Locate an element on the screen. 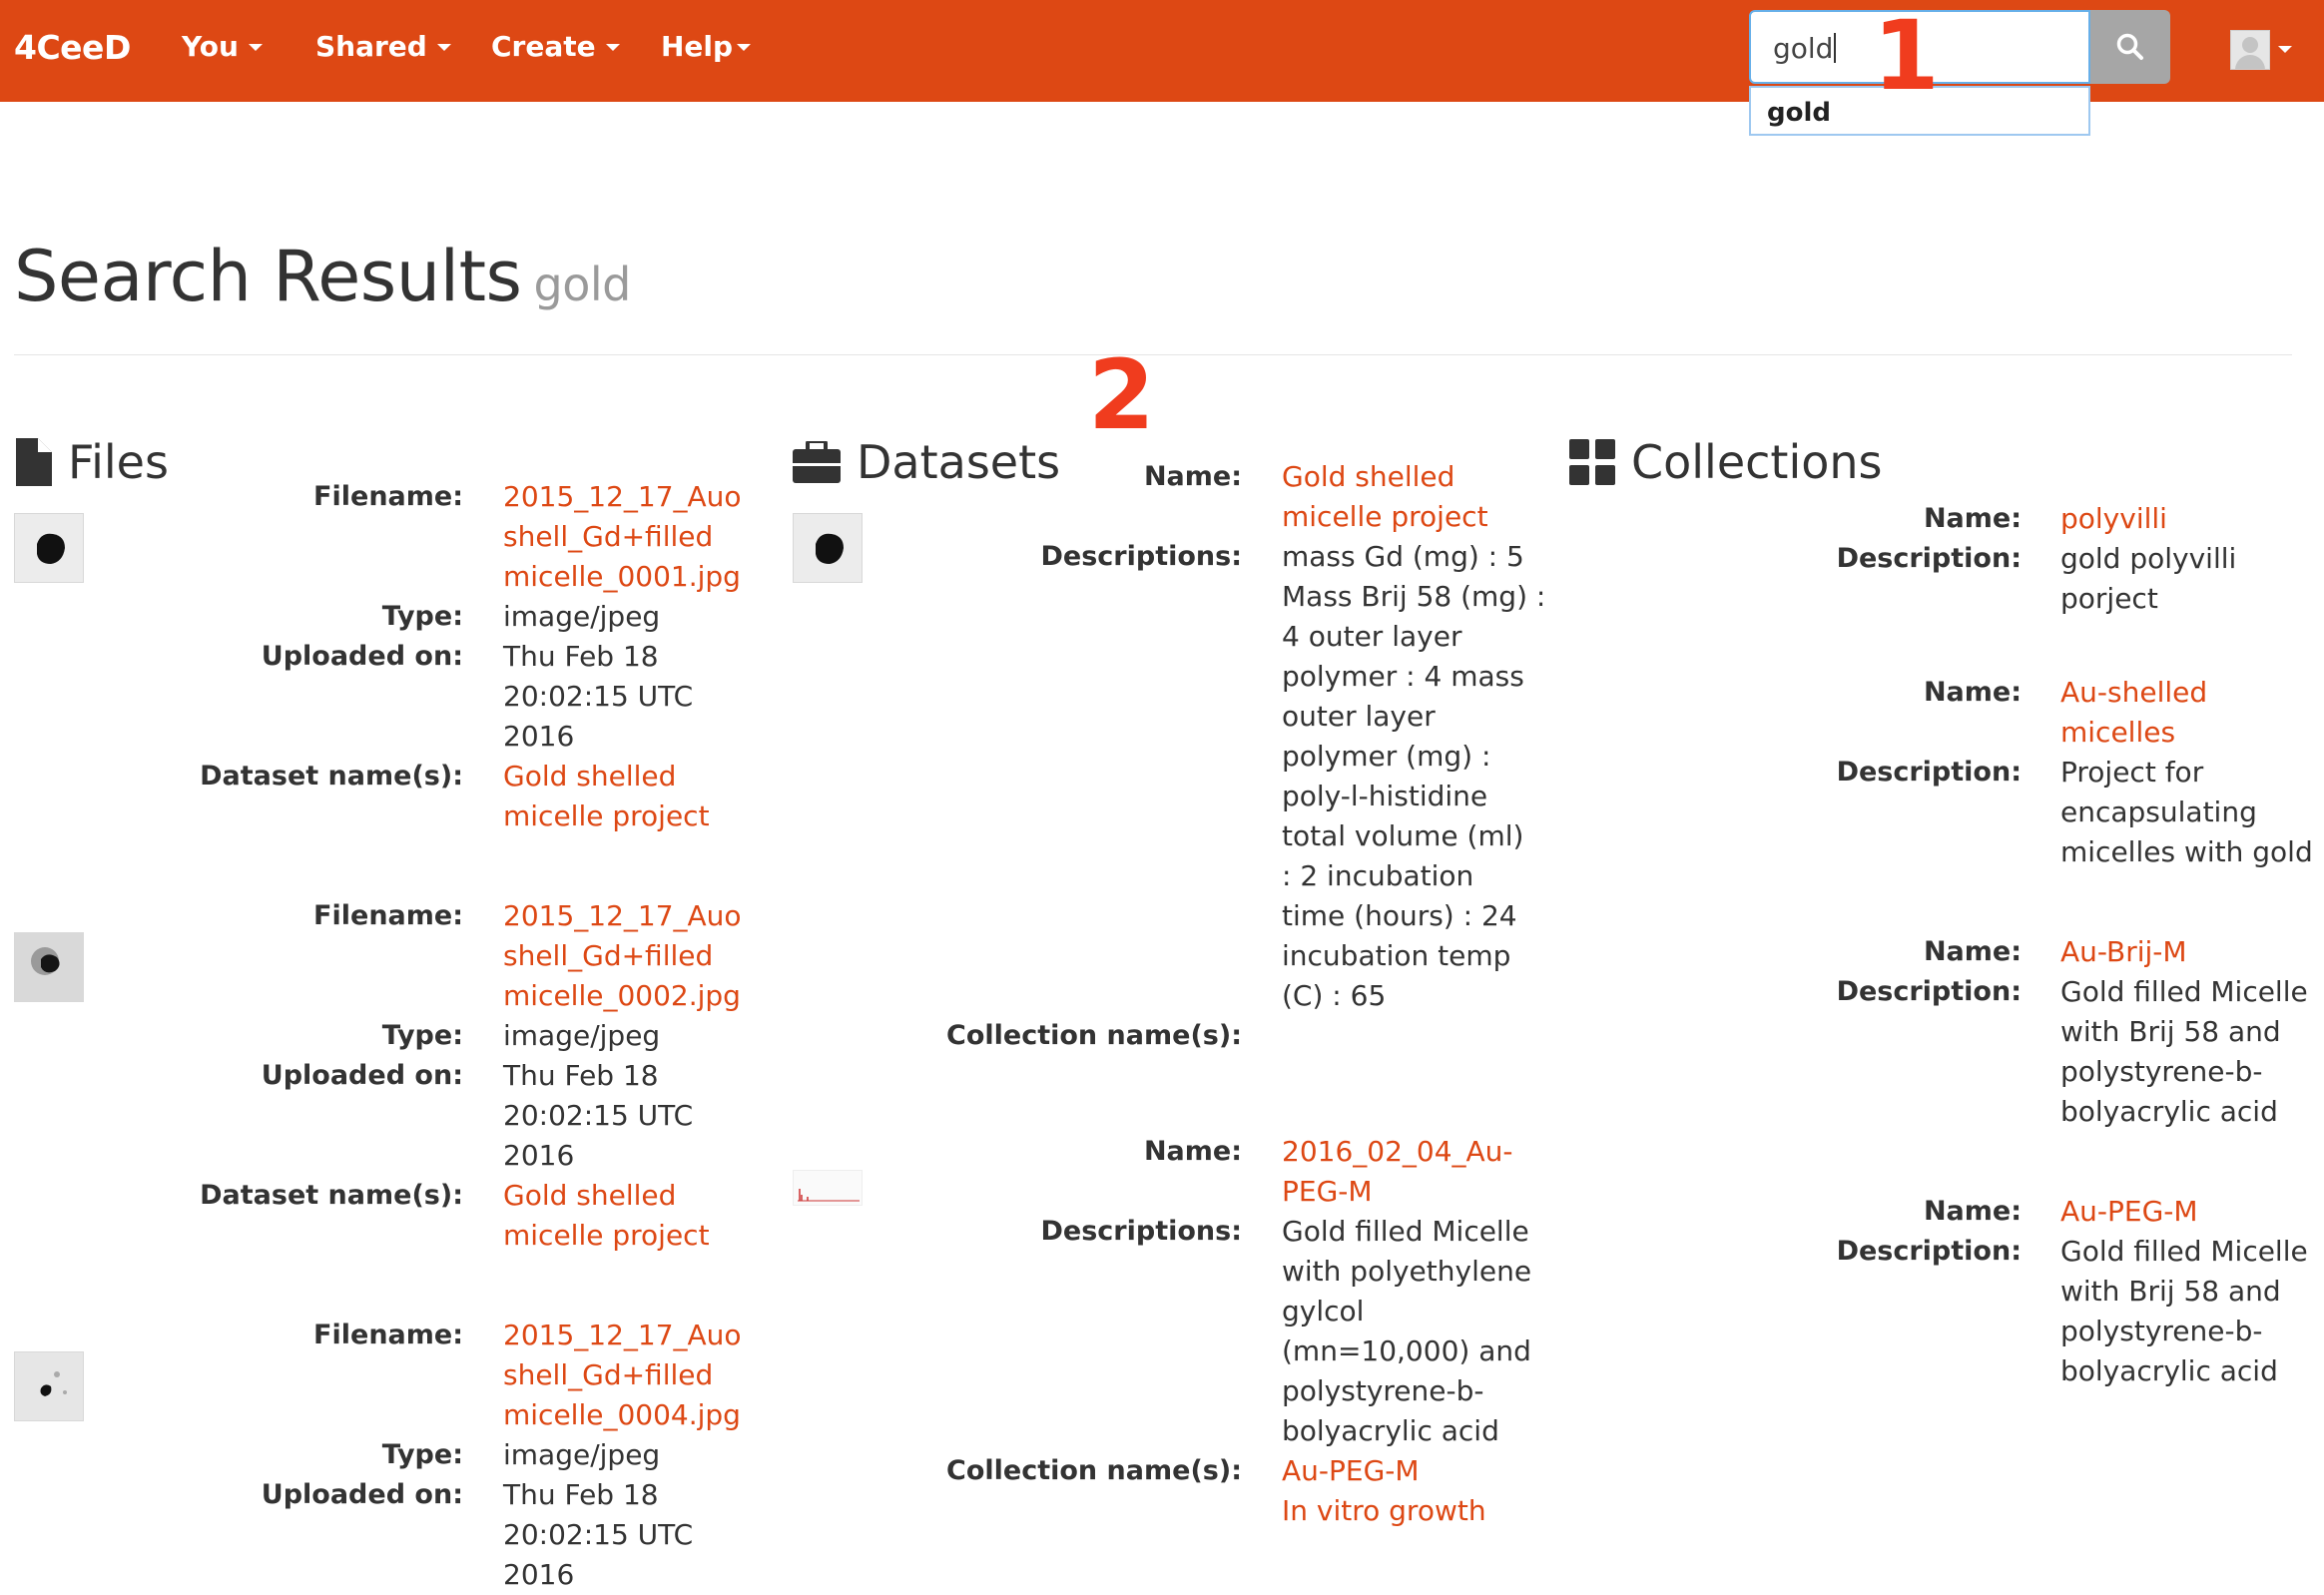 The height and width of the screenshot is (1595, 2324). search-query-subtitle: gold is located at coordinates (582, 284).